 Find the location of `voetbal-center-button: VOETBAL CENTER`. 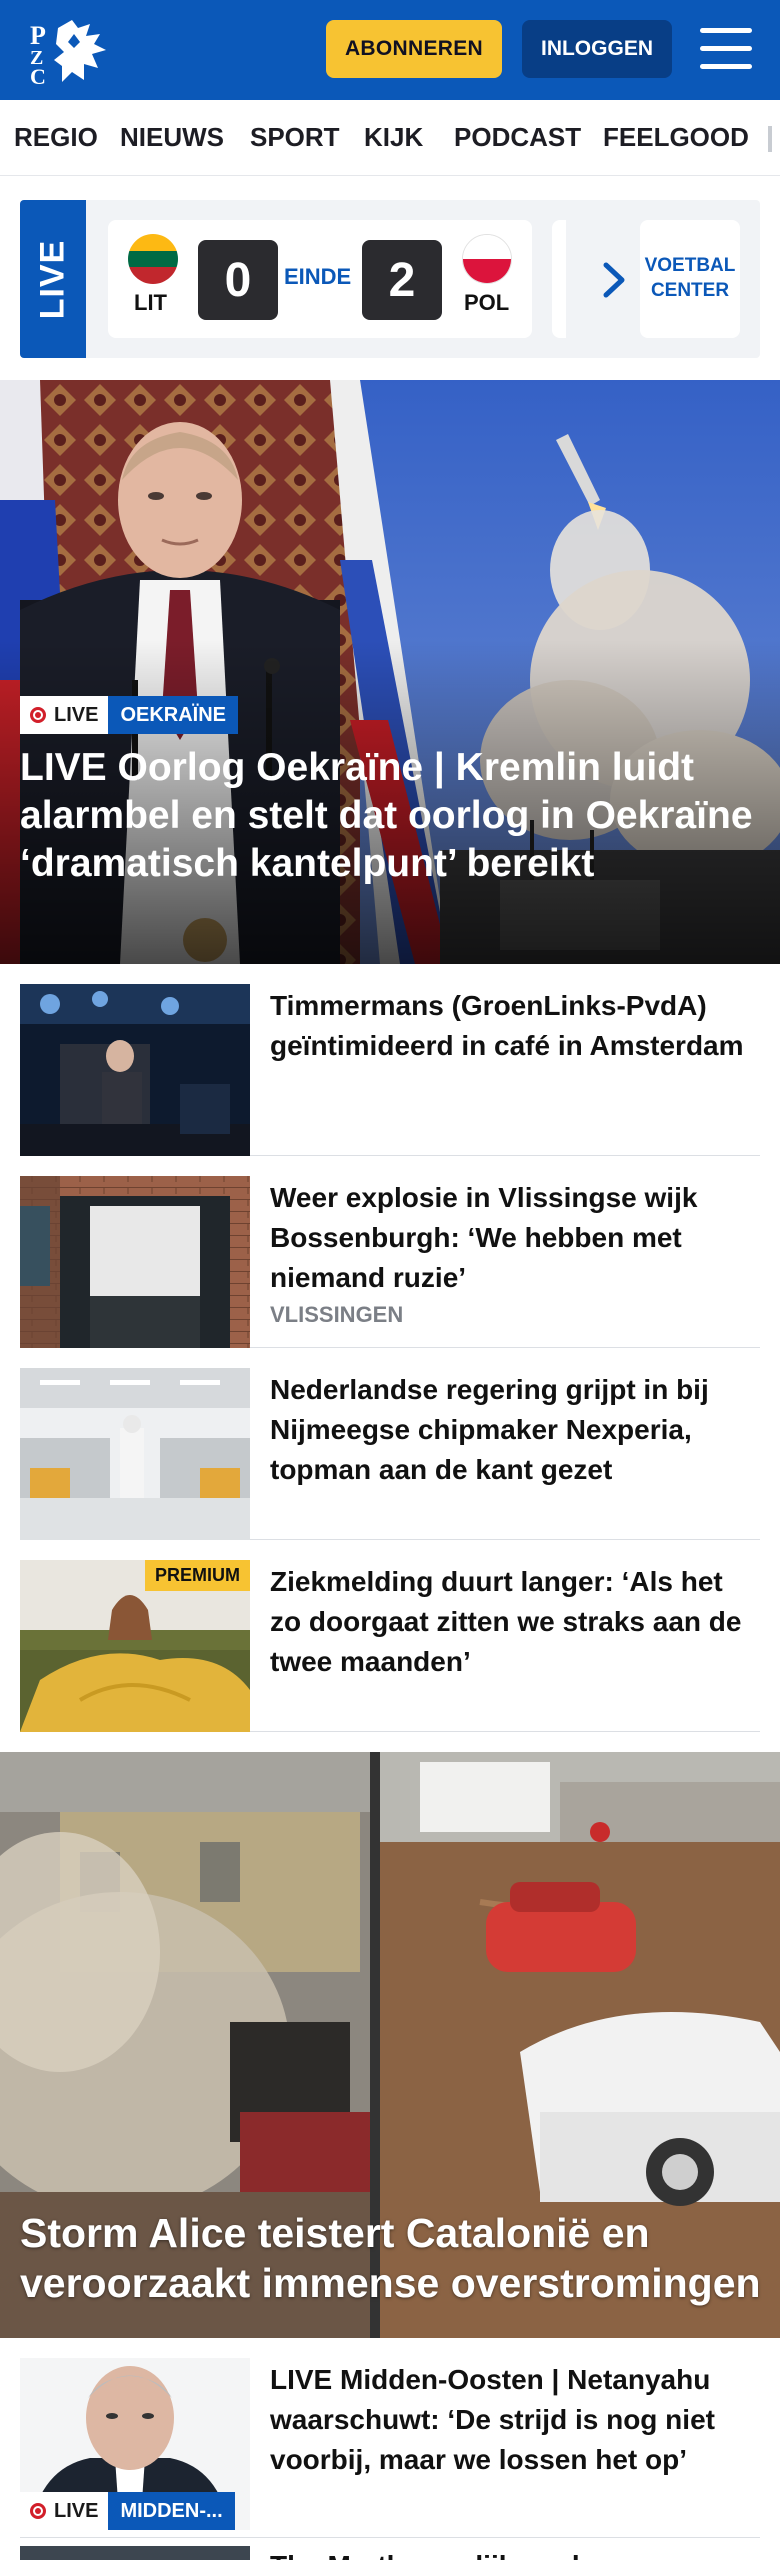

voetbal-center-button: VOETBAL CENTER is located at coordinates (690, 279).